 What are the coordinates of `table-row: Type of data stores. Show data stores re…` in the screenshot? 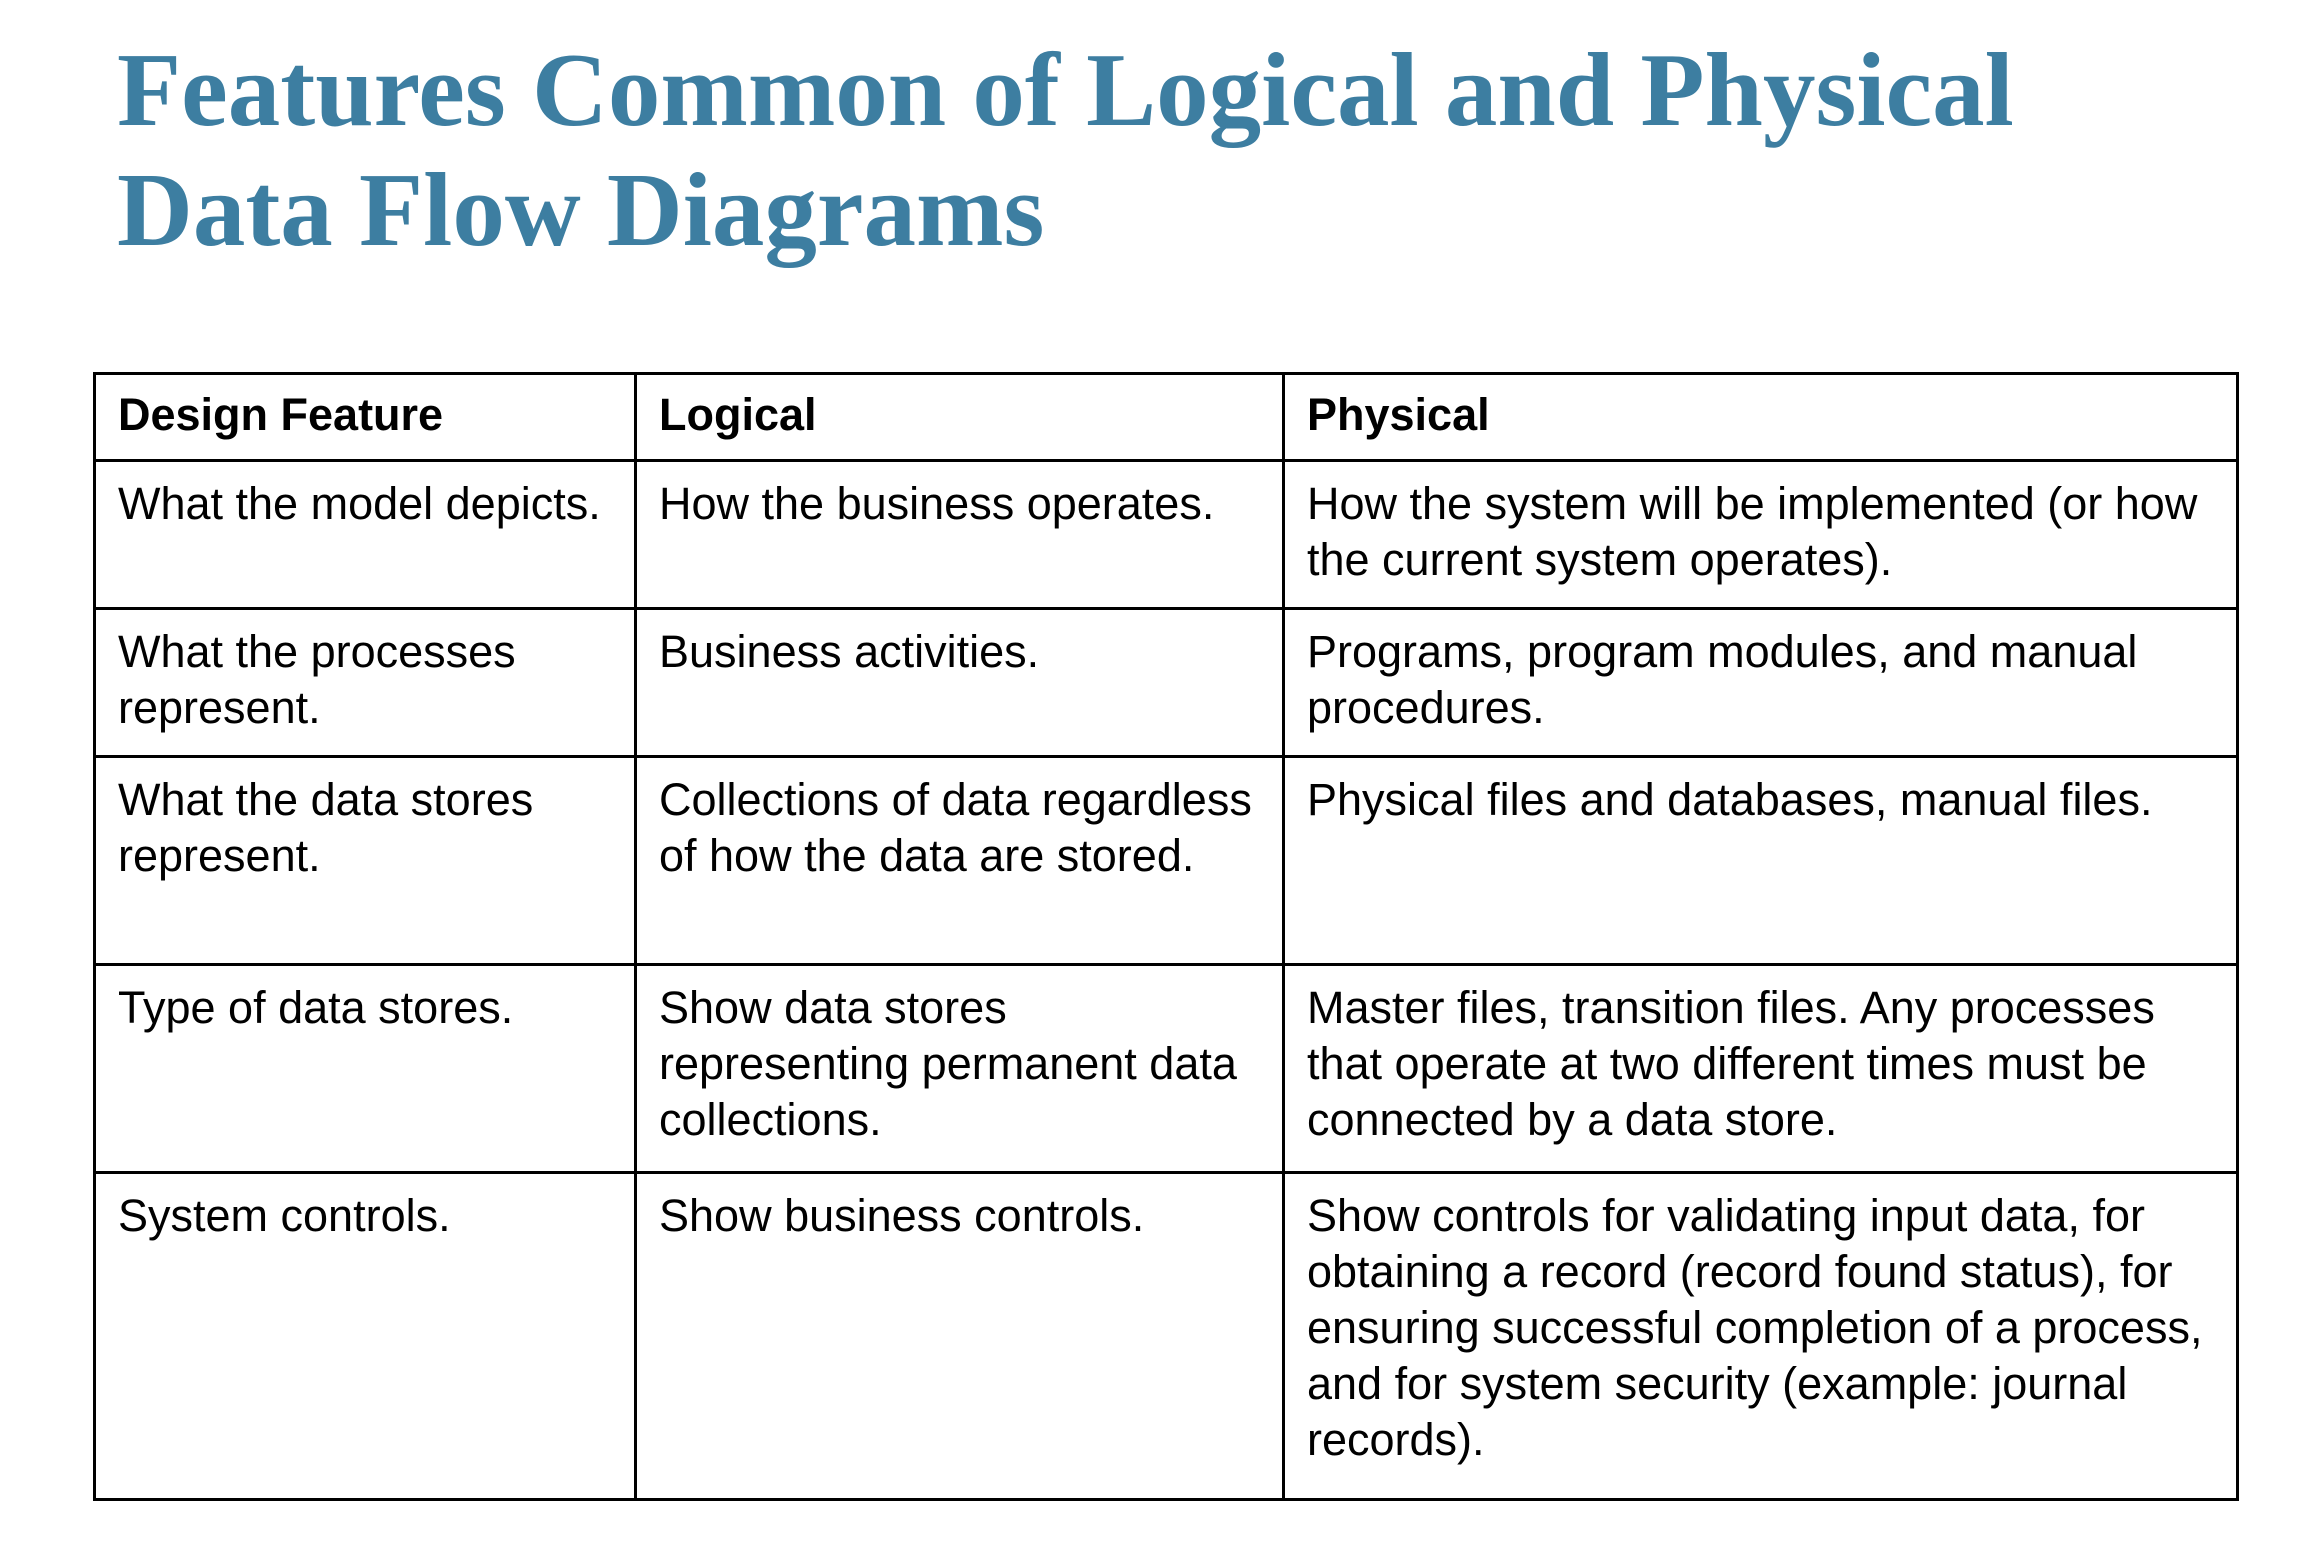 It's located at (1166, 1068).